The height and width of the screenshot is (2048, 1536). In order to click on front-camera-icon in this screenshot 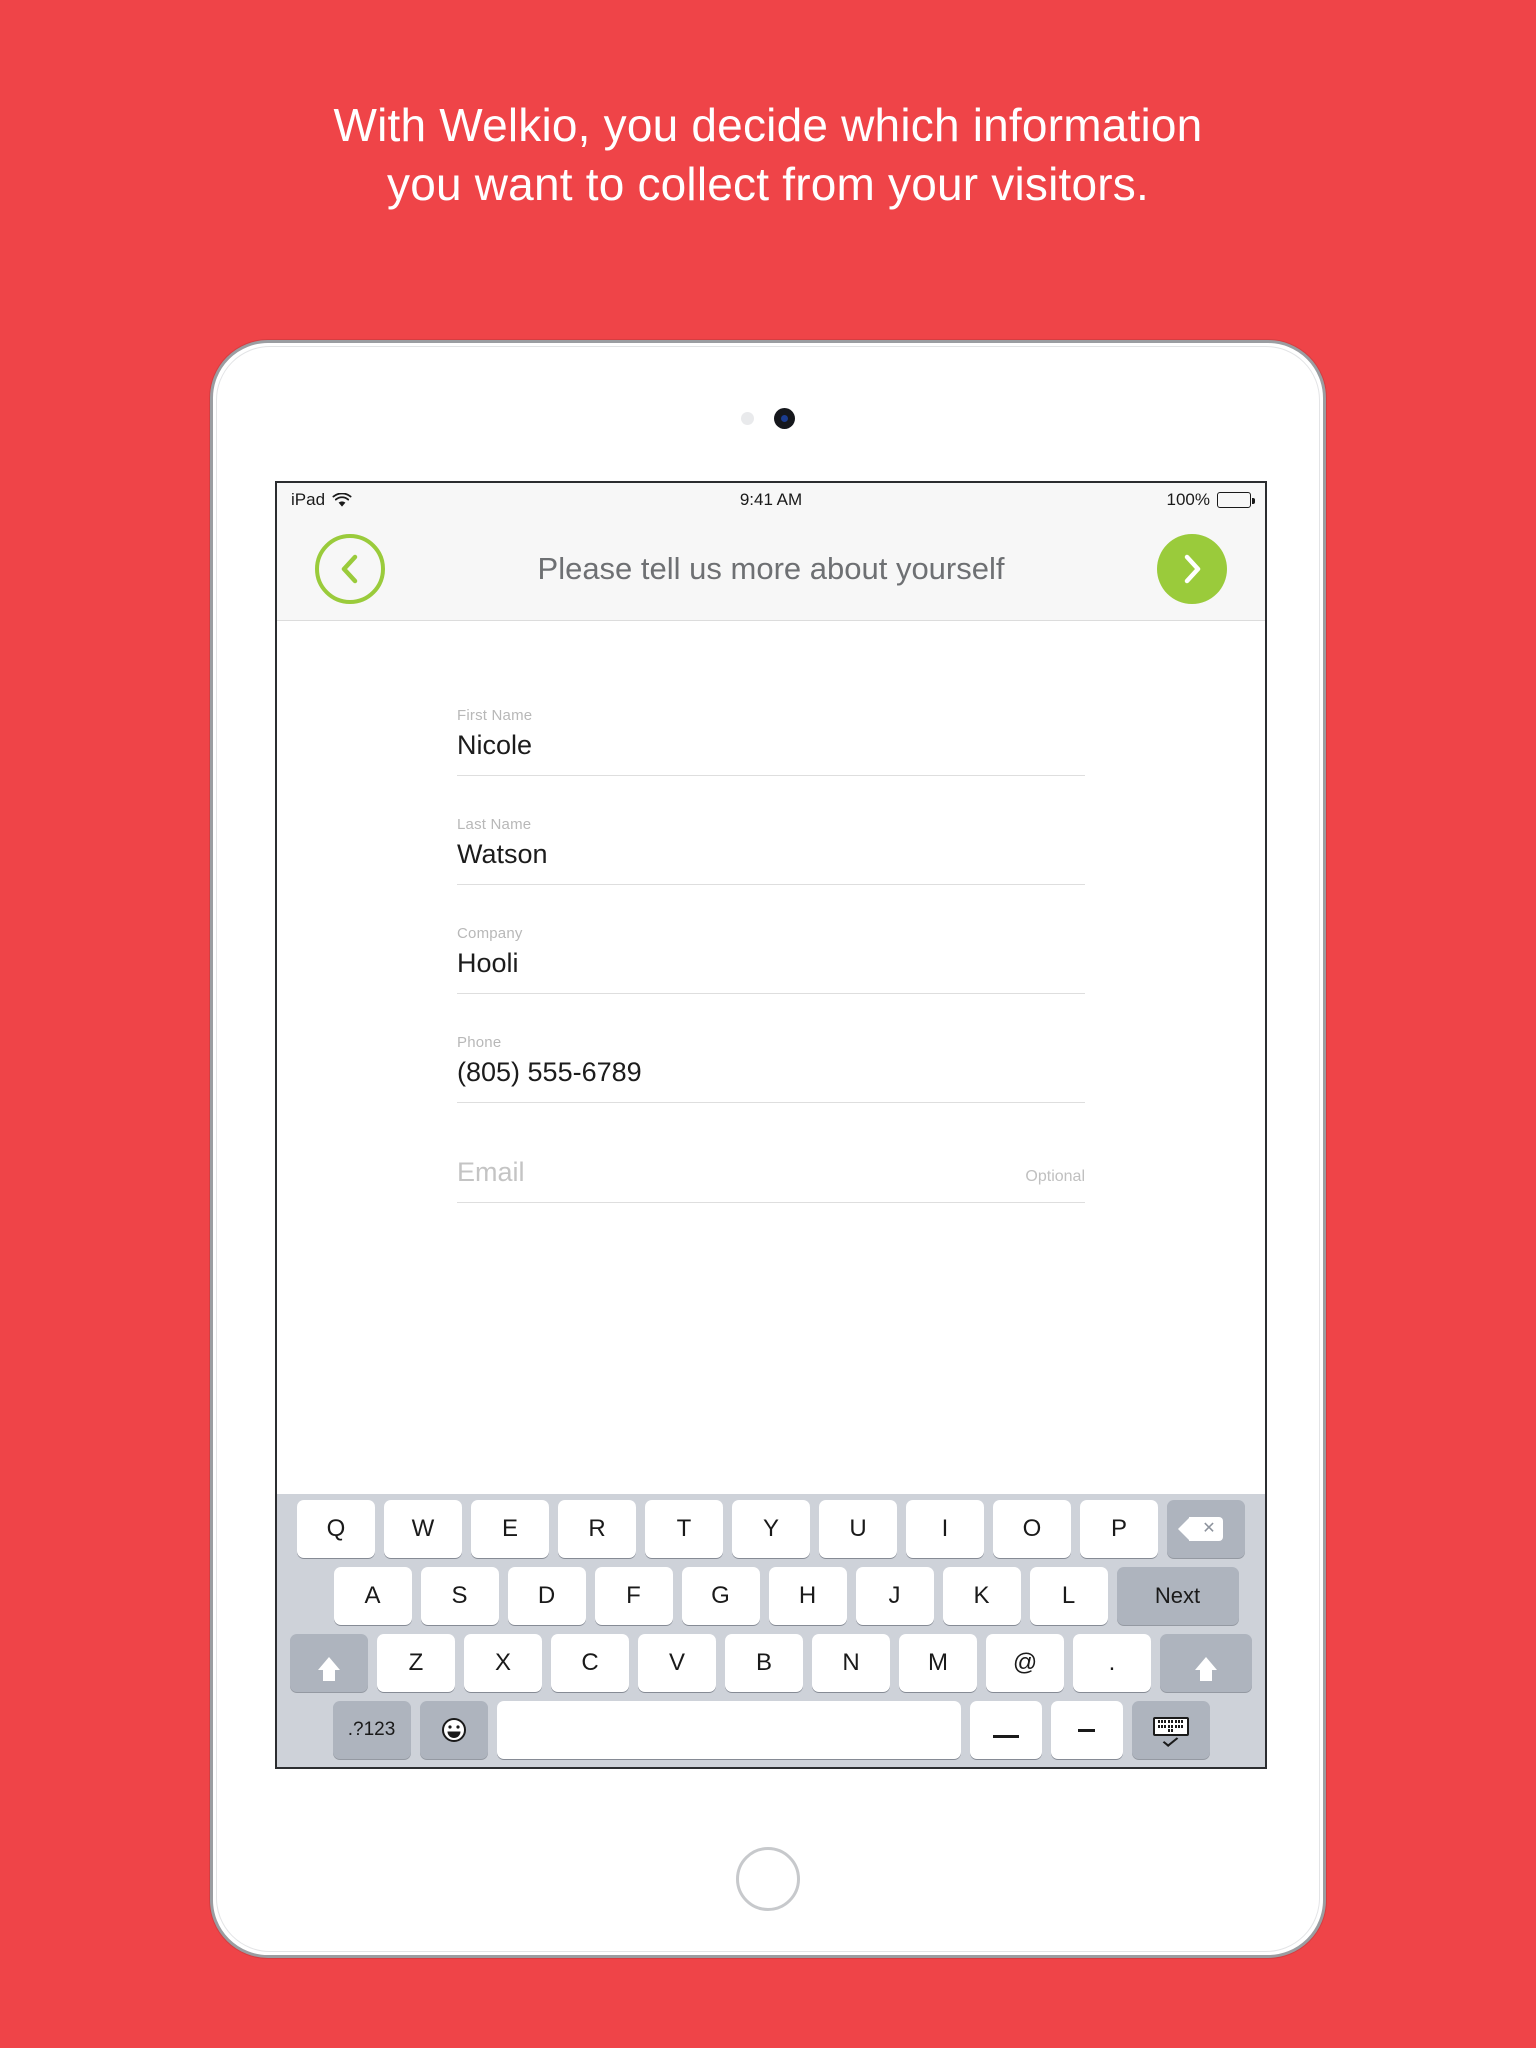, I will do `click(784, 418)`.